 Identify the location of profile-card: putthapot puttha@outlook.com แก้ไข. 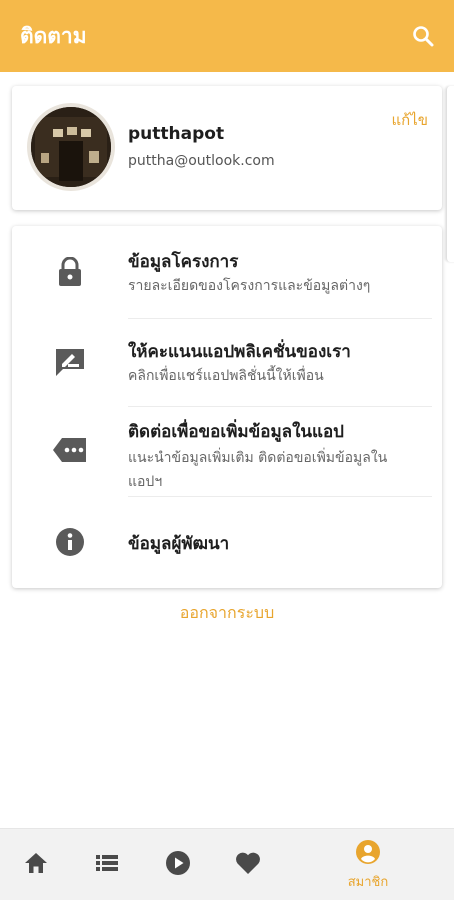
(227, 148).